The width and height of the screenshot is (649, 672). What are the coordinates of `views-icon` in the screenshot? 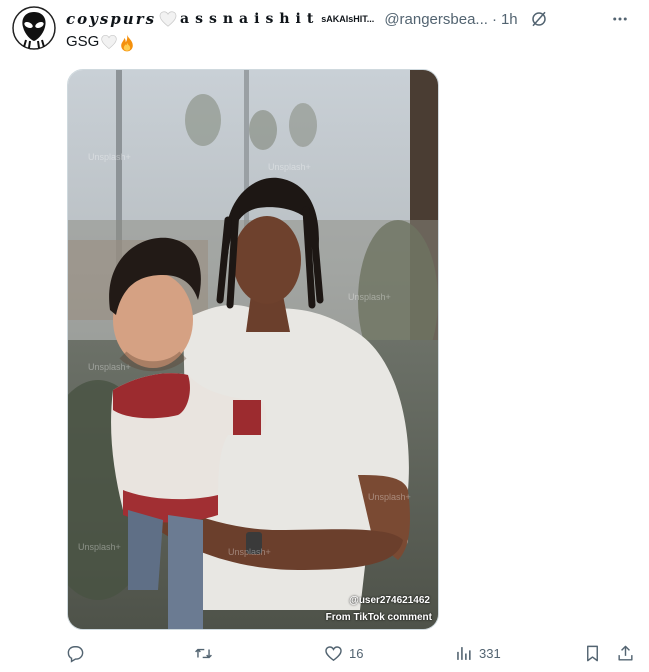 It's located at (464, 653).